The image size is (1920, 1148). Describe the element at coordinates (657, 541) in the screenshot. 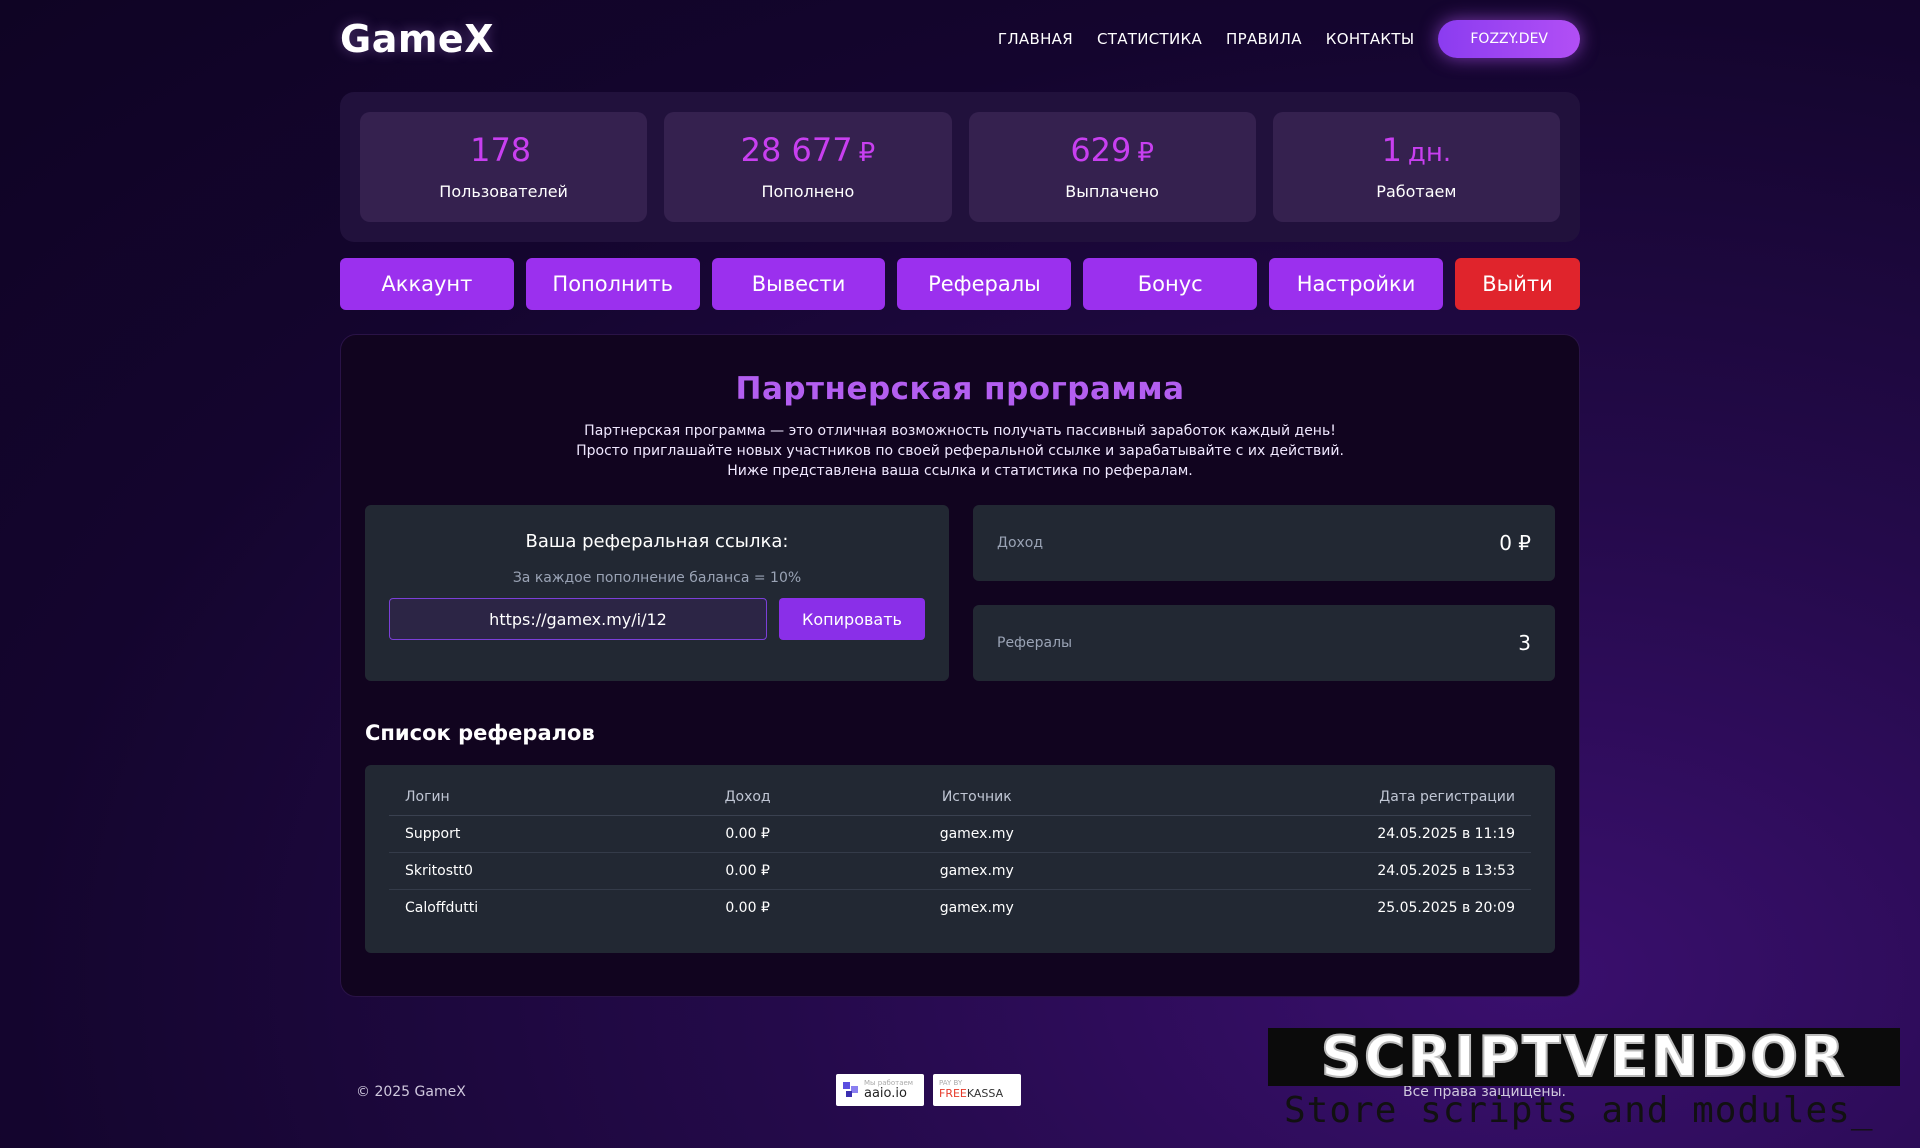

I see `referral-link-title: Ваша реферальная ссылка:` at that location.